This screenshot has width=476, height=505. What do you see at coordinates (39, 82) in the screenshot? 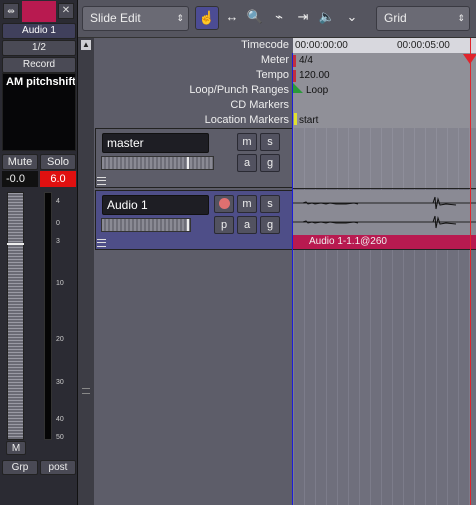
I see `plugin-entry: AM pitchshifte` at bounding box center [39, 82].